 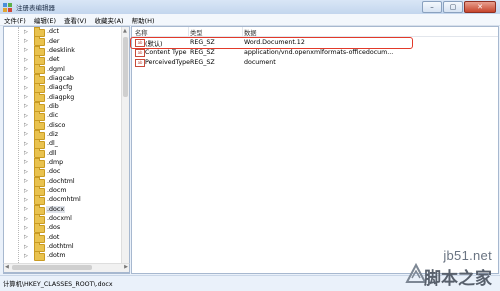 What do you see at coordinates (15, 20) in the screenshot?
I see `menu-file: 文件(F)` at bounding box center [15, 20].